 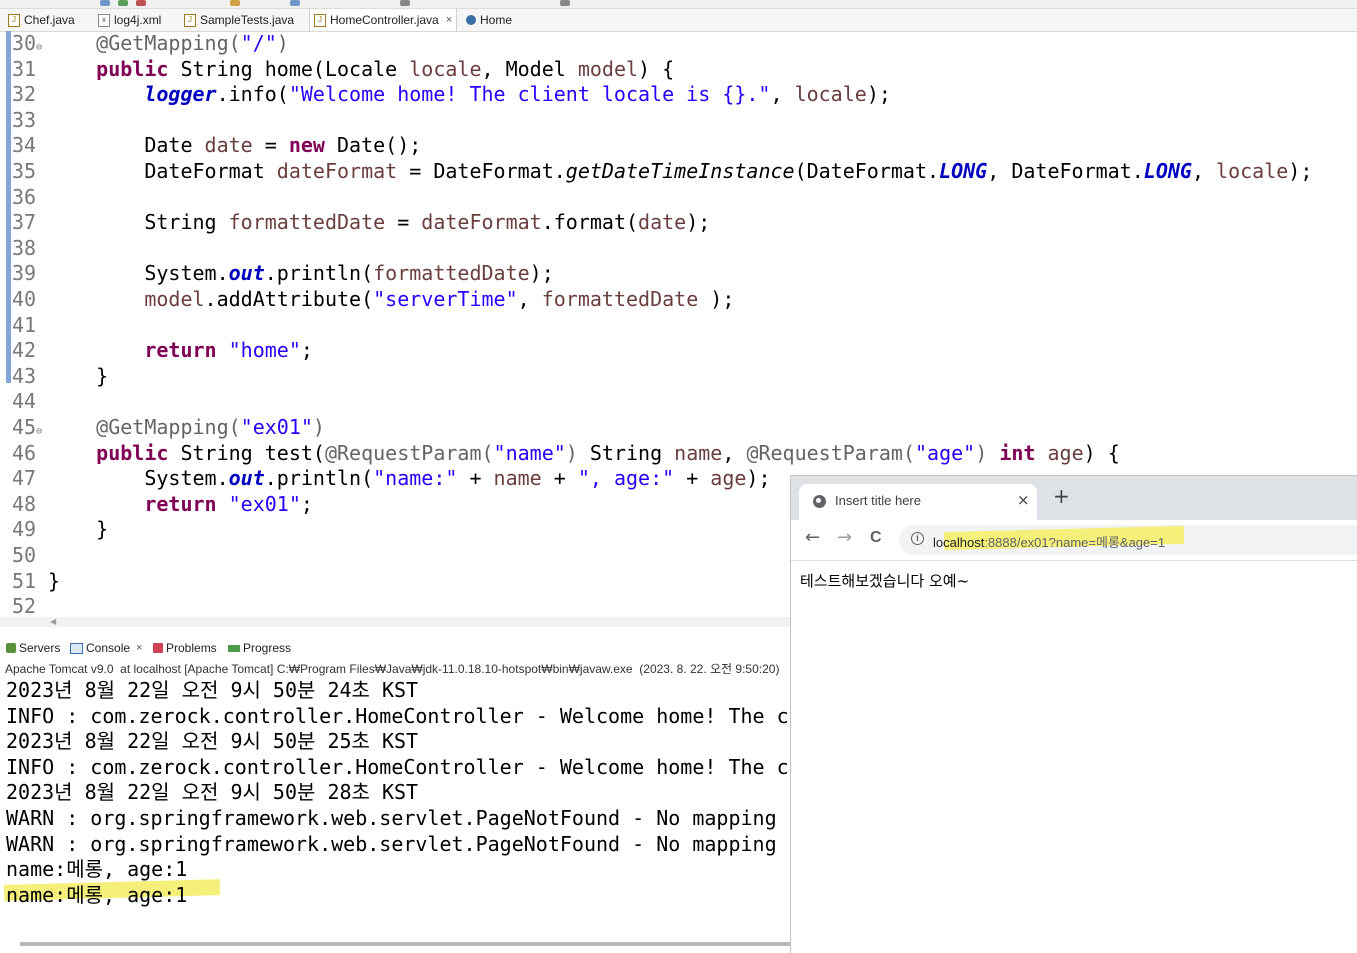 I want to click on info-icon: i, so click(x=917, y=538).